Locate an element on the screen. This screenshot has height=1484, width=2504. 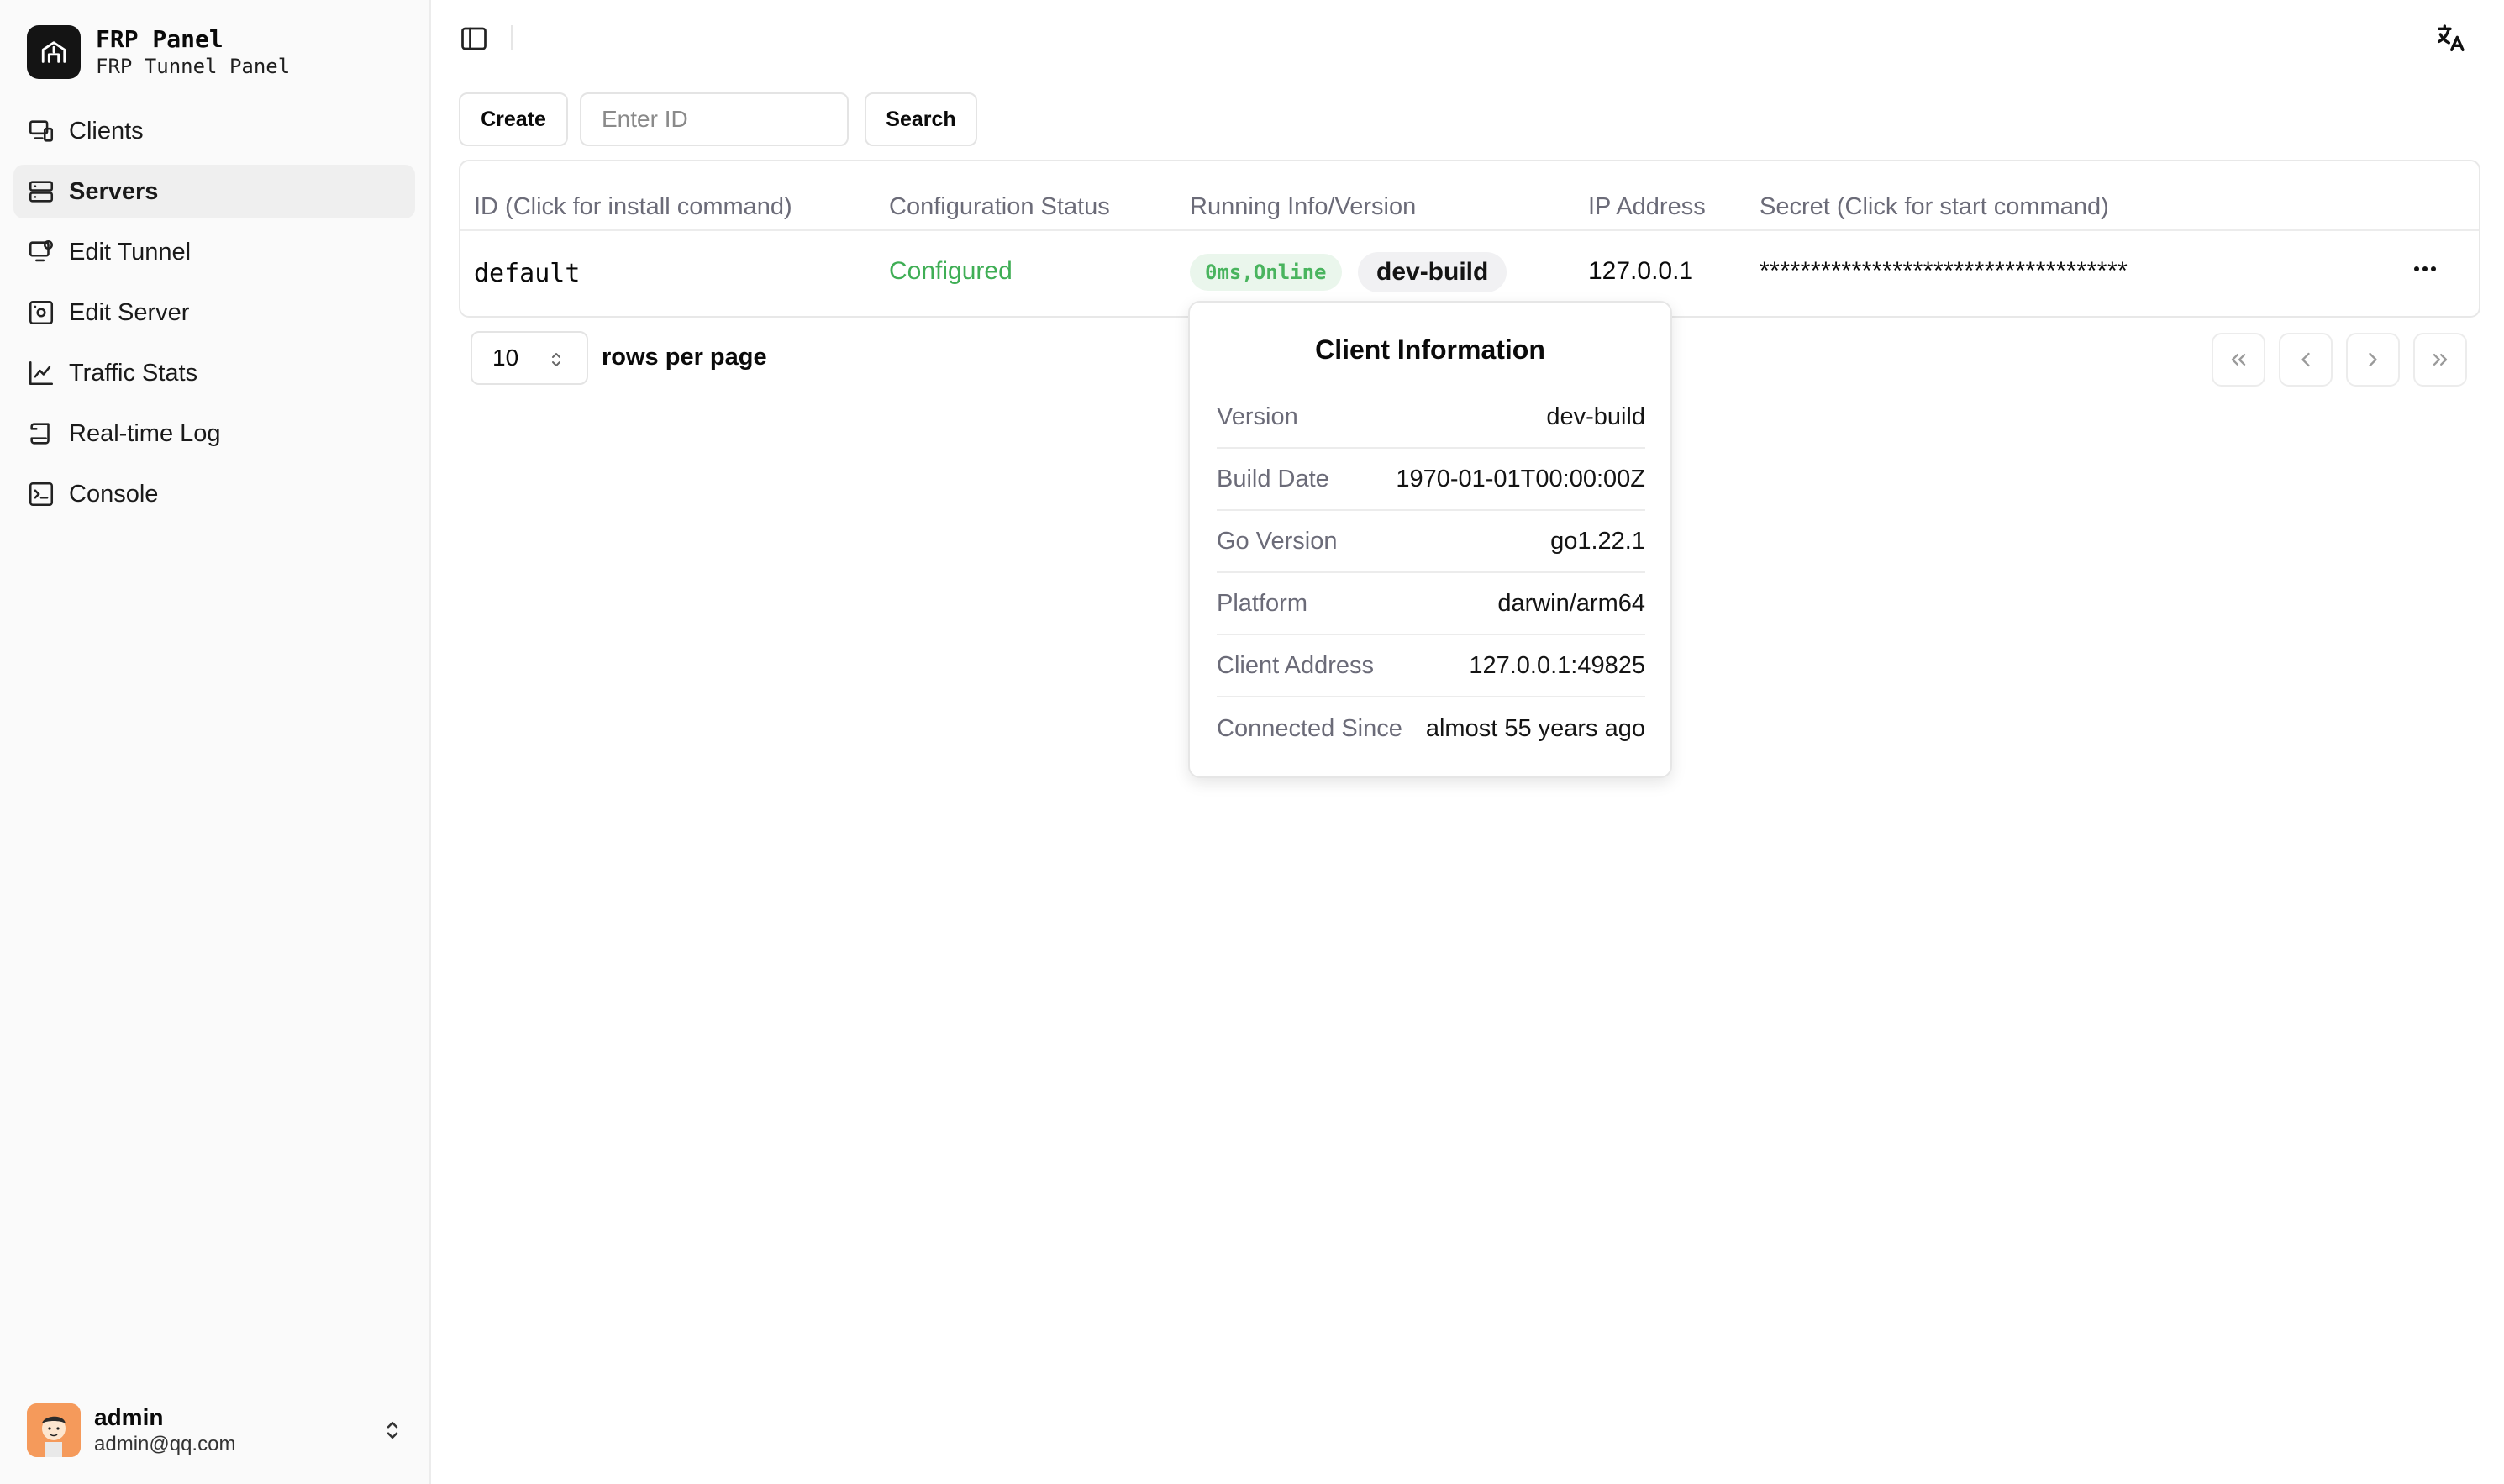
secret-cell: ************************************ is located at coordinates (1944, 271).